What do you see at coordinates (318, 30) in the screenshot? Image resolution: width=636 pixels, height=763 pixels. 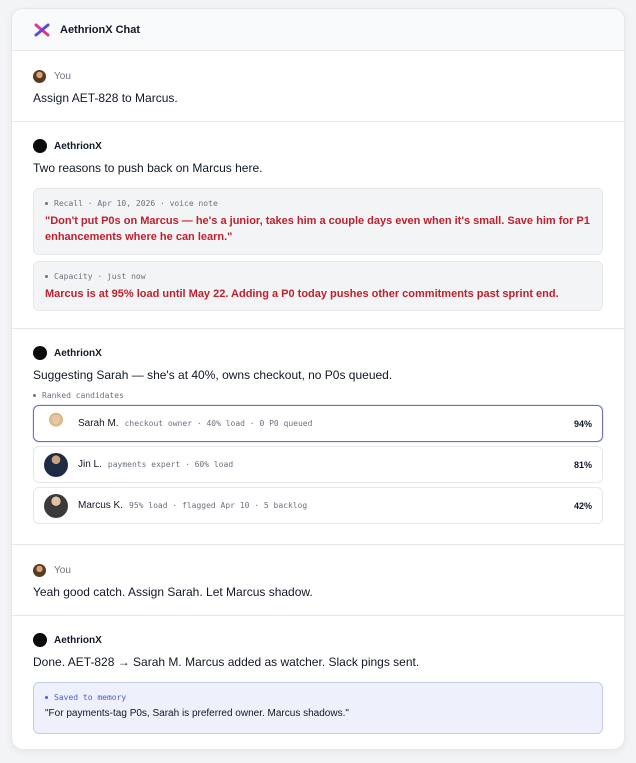 I see `chat-header: AethrionX Chat` at bounding box center [318, 30].